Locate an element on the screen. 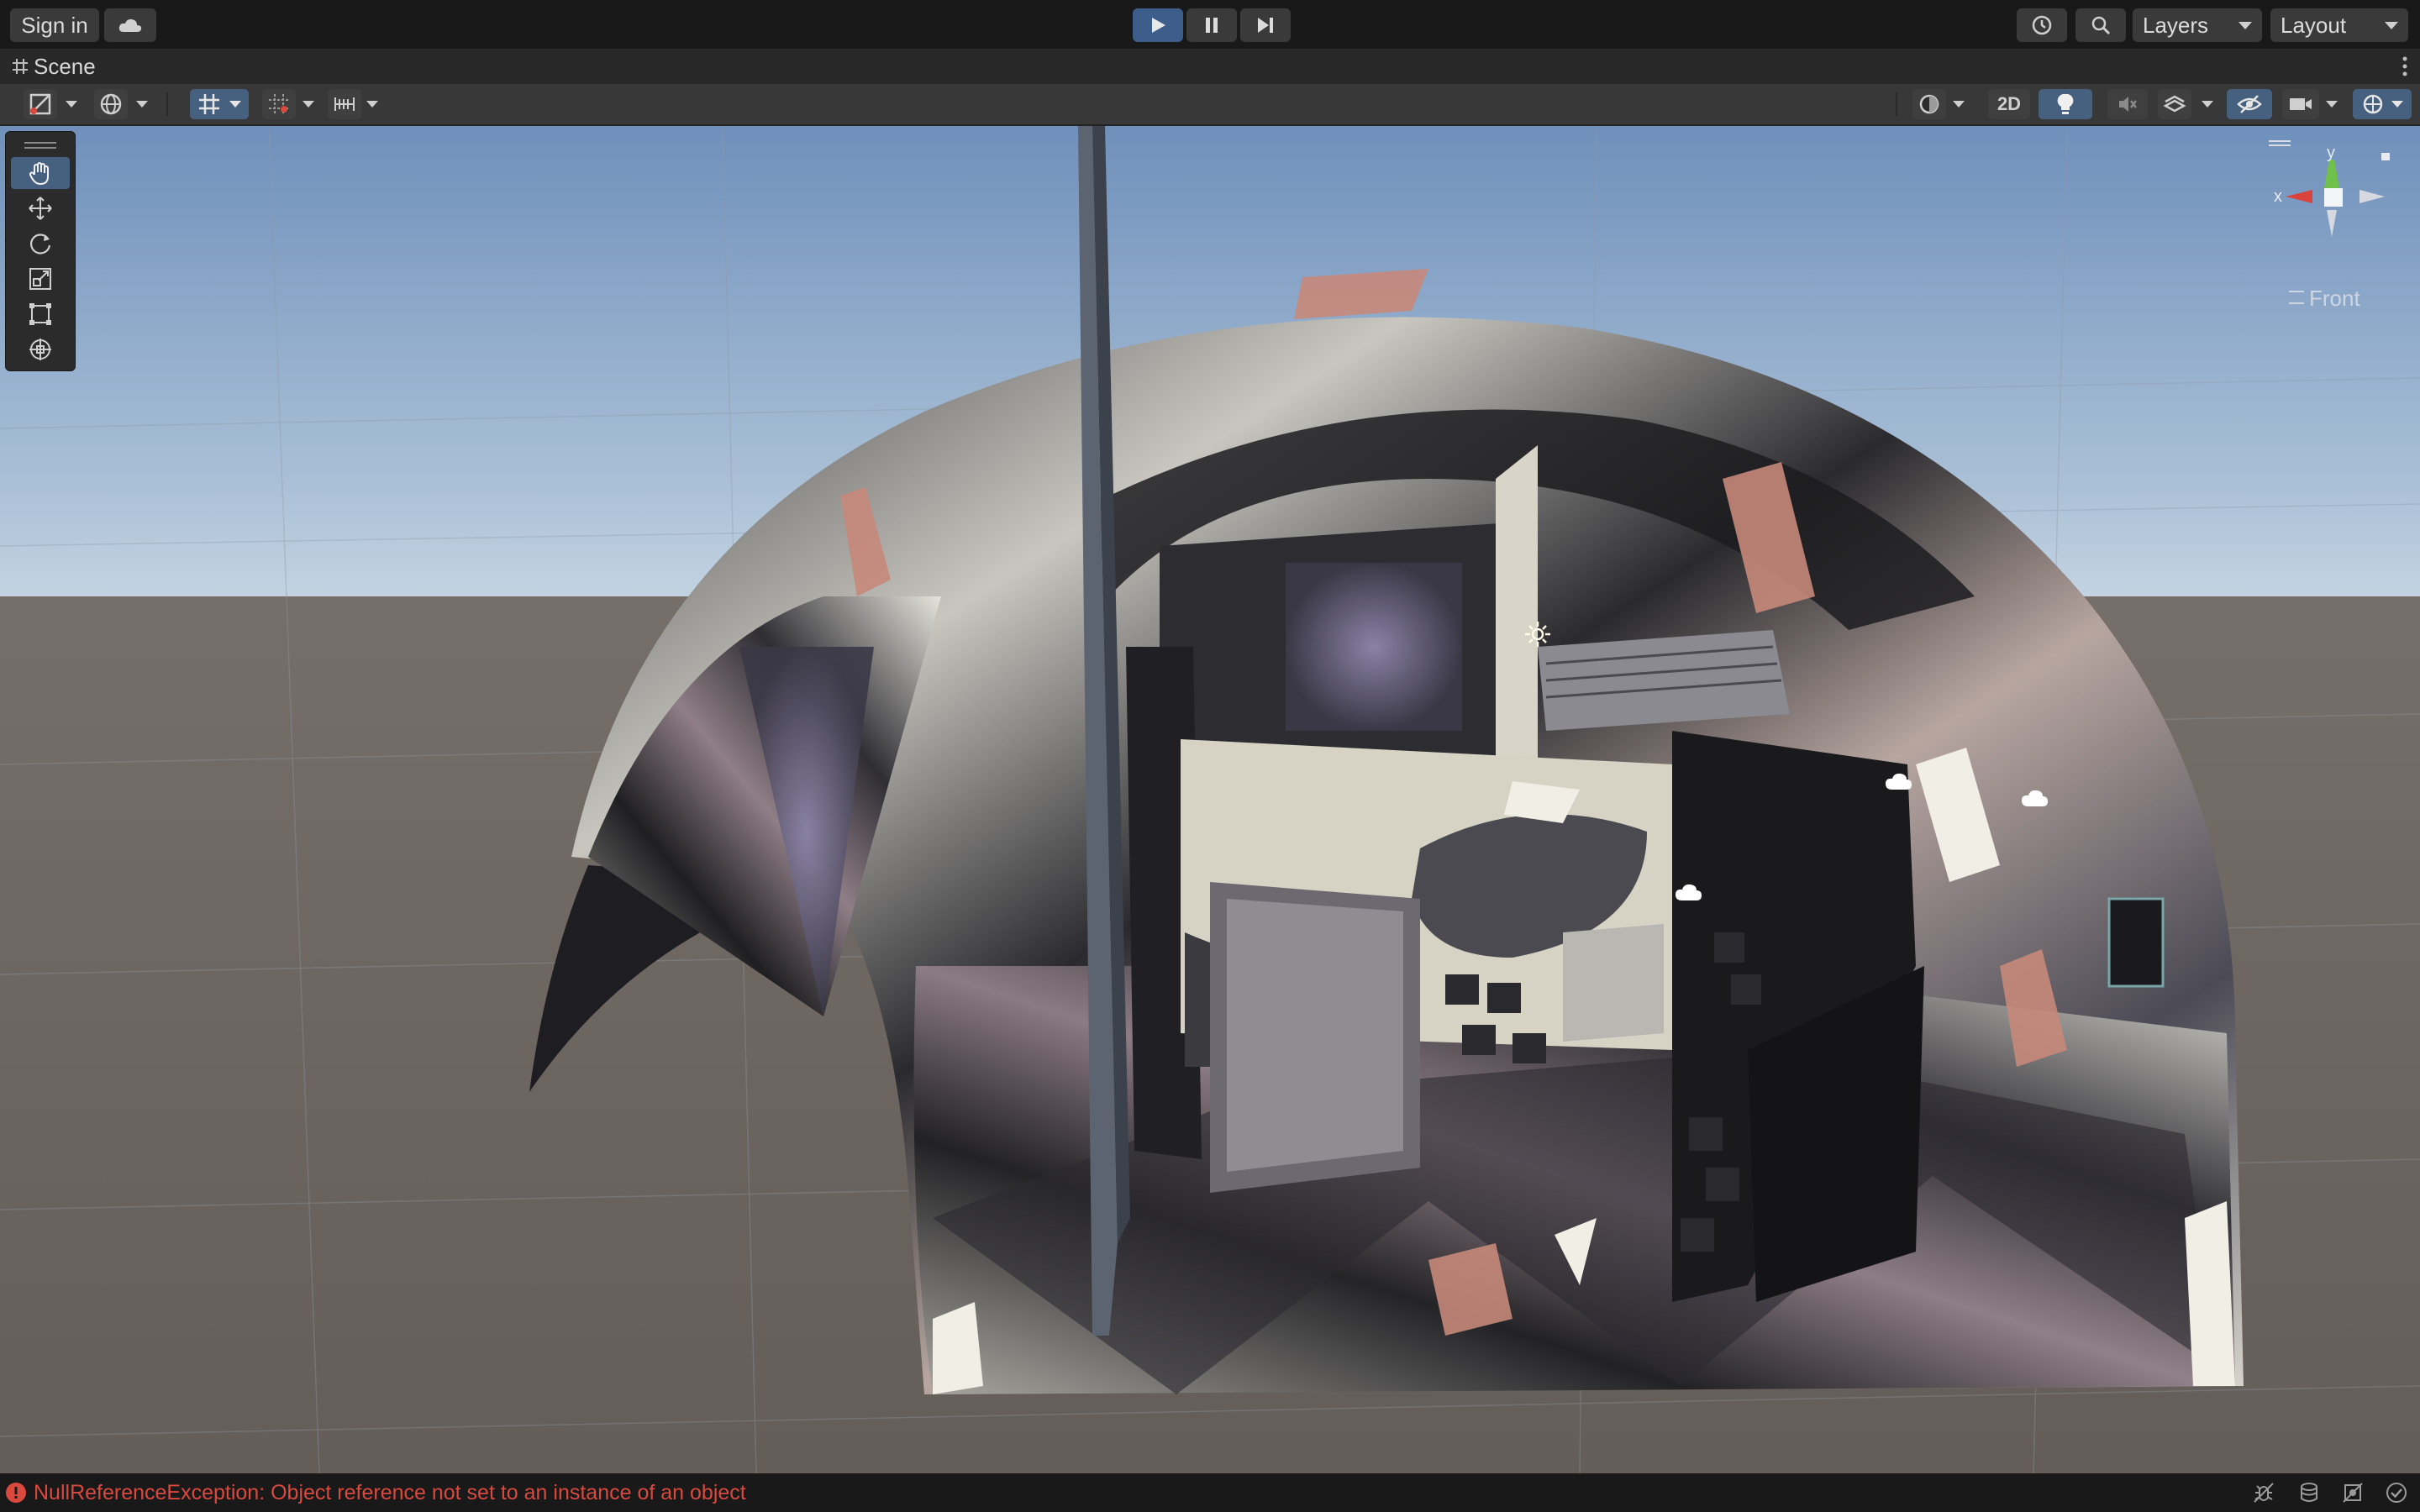 Image resolution: width=2420 pixels, height=1512 pixels. hand-tool-button is located at coordinates (40, 173).